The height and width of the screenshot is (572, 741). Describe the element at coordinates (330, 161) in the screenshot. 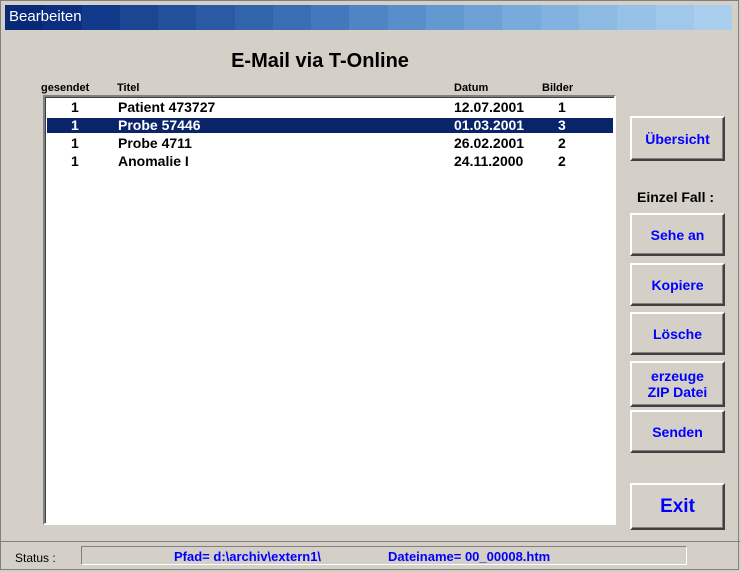

I see `table-row: 1 Anomalie I 24.11.2000 2` at that location.